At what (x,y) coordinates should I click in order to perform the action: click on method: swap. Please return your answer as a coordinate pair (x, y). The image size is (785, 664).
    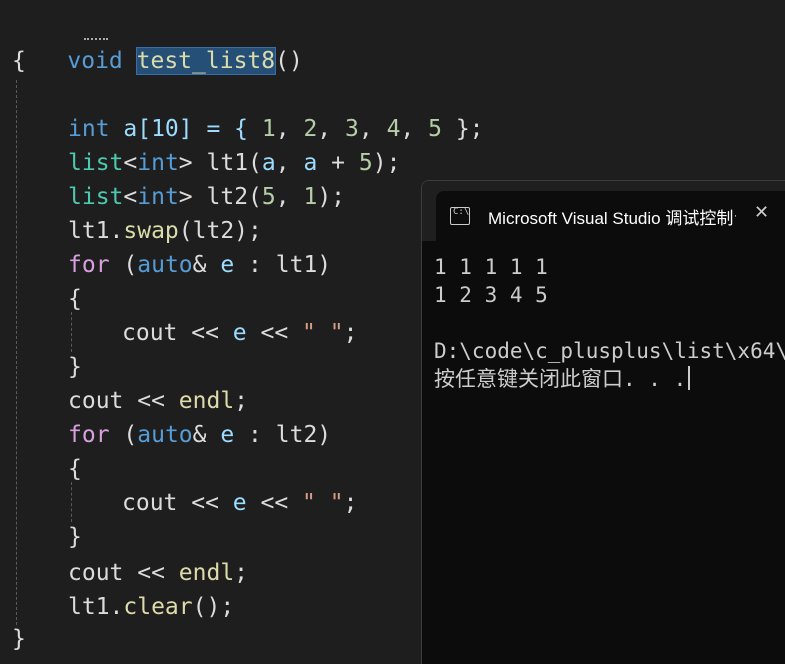
    Looking at the image, I should click on (151, 231).